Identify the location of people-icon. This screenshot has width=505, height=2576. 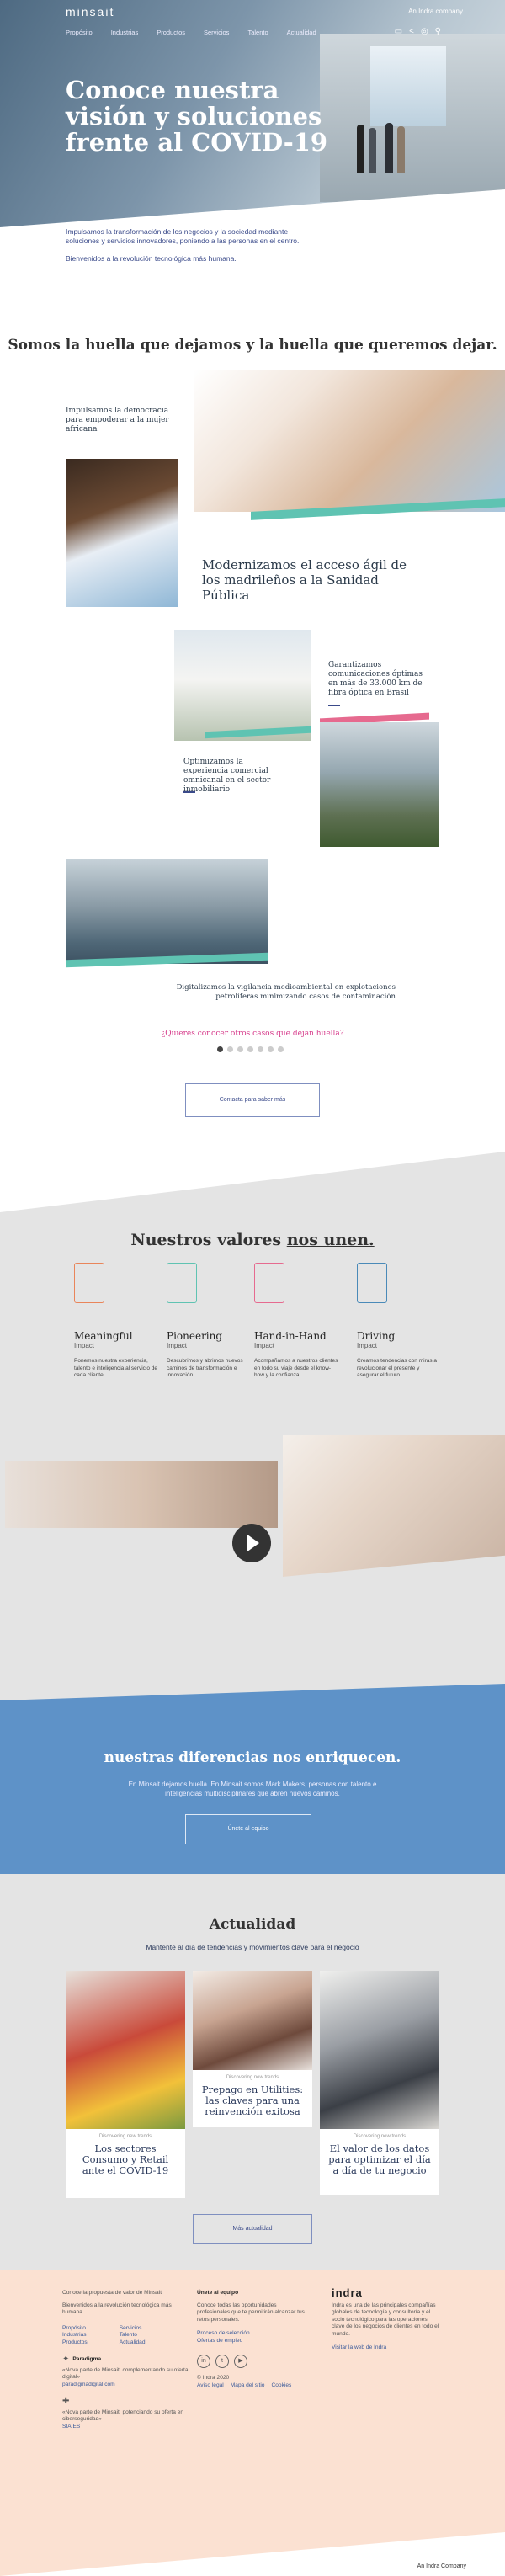
(89, 1283).